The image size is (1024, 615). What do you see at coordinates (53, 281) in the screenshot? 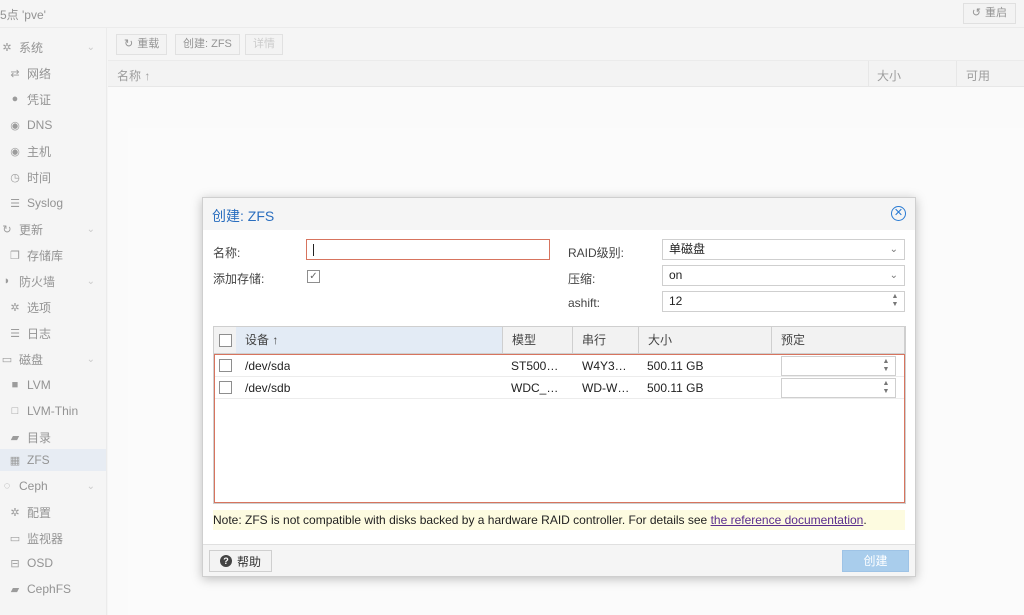
I see `sidebar-item-firewall: ◗ 防火墙 ⌄` at bounding box center [53, 281].